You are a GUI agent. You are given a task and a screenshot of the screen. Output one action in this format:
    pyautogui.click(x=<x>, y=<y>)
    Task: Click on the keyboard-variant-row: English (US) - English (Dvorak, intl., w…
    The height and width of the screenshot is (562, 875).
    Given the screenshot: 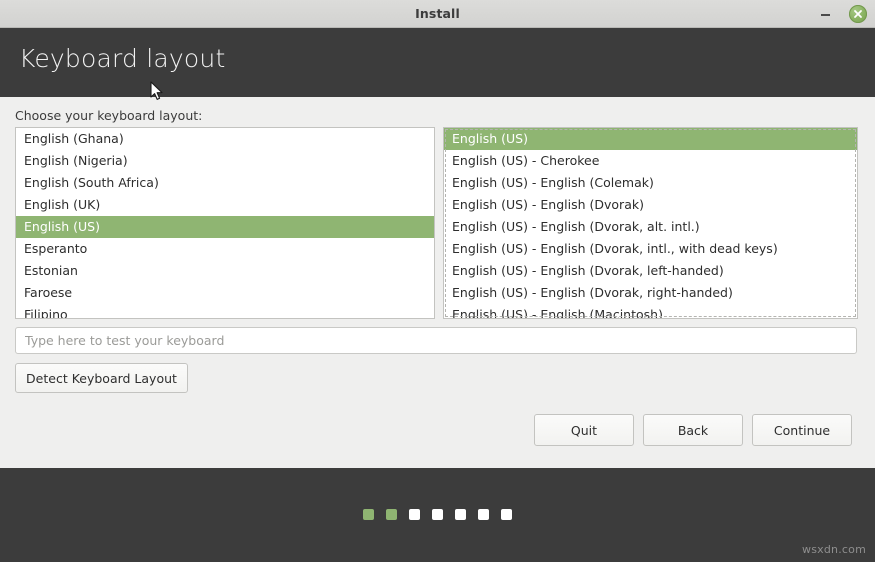 What is the action you would take?
    pyautogui.click(x=650, y=249)
    